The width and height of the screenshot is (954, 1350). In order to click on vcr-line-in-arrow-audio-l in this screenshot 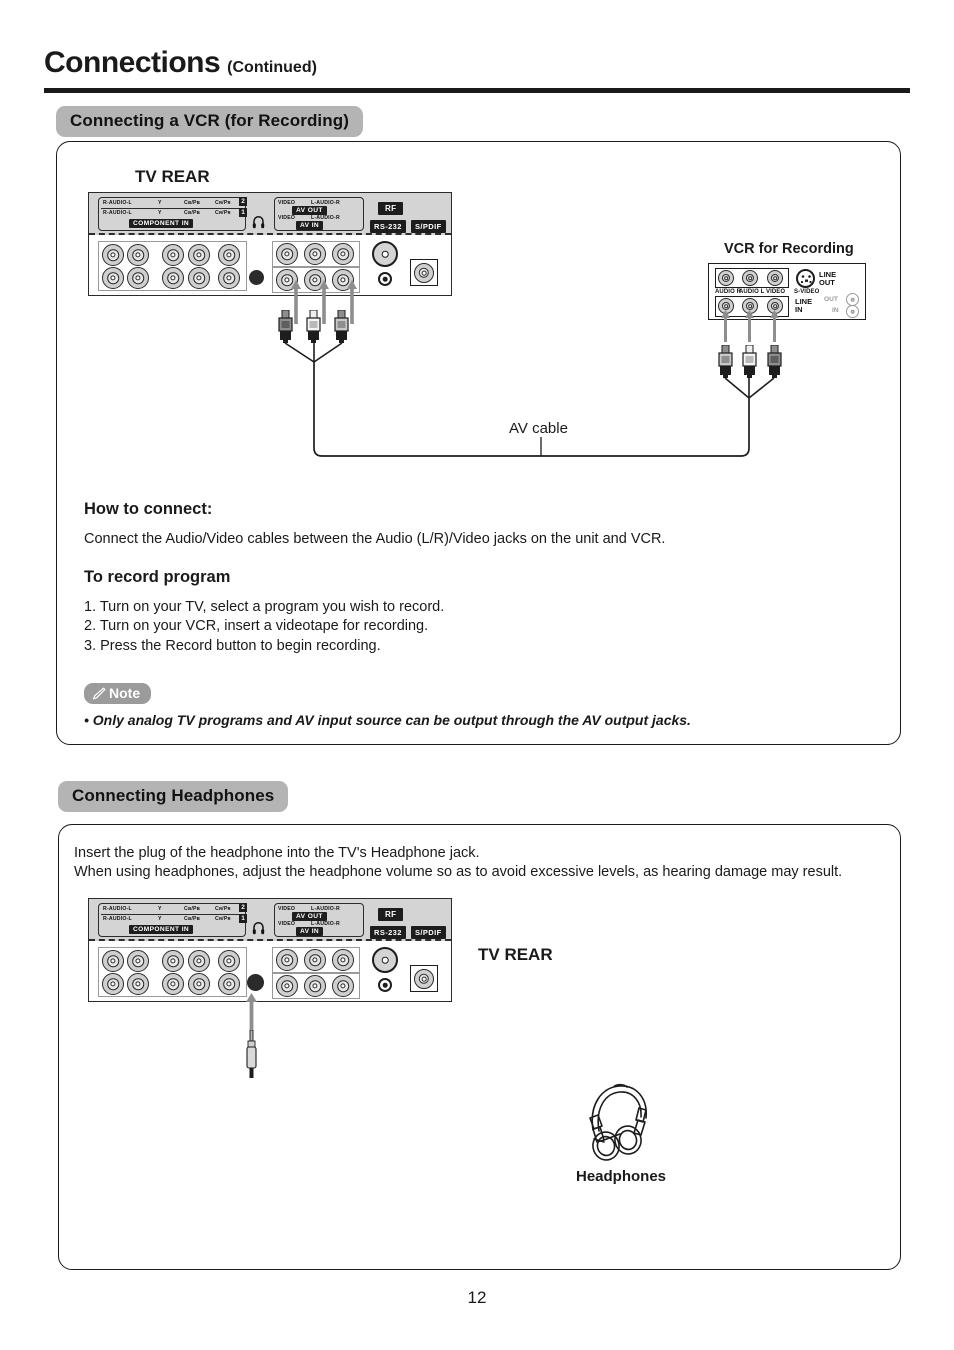, I will do `click(749, 328)`.